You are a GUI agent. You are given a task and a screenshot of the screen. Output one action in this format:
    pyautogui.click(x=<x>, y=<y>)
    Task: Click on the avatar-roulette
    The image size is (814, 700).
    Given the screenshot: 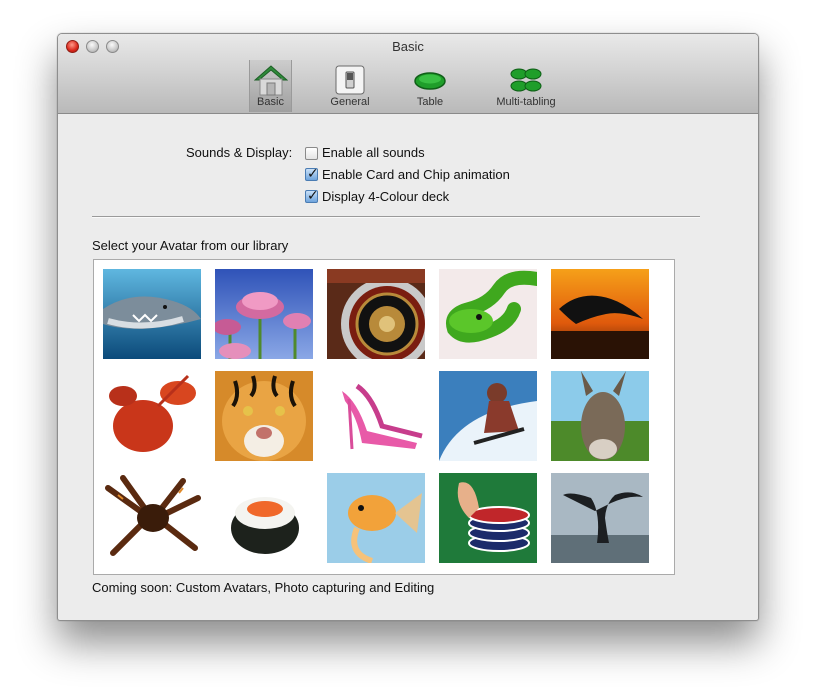 What is the action you would take?
    pyautogui.click(x=376, y=314)
    